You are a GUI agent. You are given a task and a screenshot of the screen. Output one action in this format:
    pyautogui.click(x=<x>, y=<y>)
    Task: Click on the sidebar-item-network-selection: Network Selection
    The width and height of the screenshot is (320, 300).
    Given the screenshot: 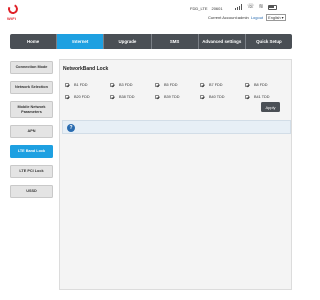 What is the action you would take?
    pyautogui.click(x=31, y=87)
    